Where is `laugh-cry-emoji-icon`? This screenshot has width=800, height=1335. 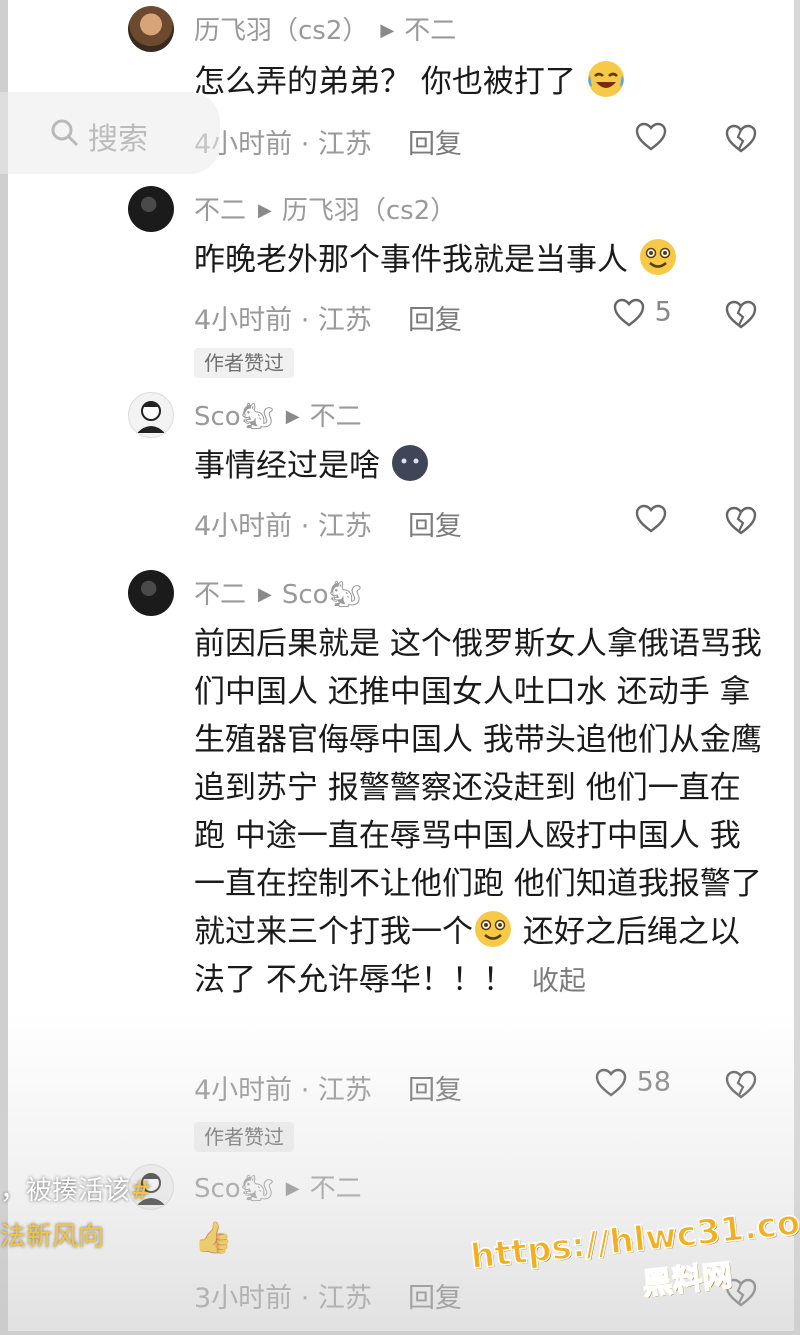
laugh-cry-emoji-icon is located at coordinates (605, 79).